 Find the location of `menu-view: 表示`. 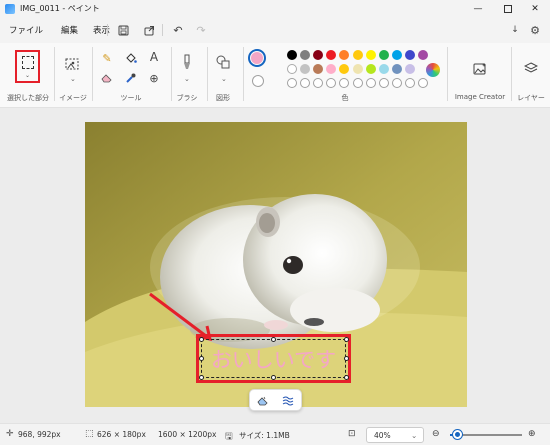

menu-view: 表示 is located at coordinates (101, 30).